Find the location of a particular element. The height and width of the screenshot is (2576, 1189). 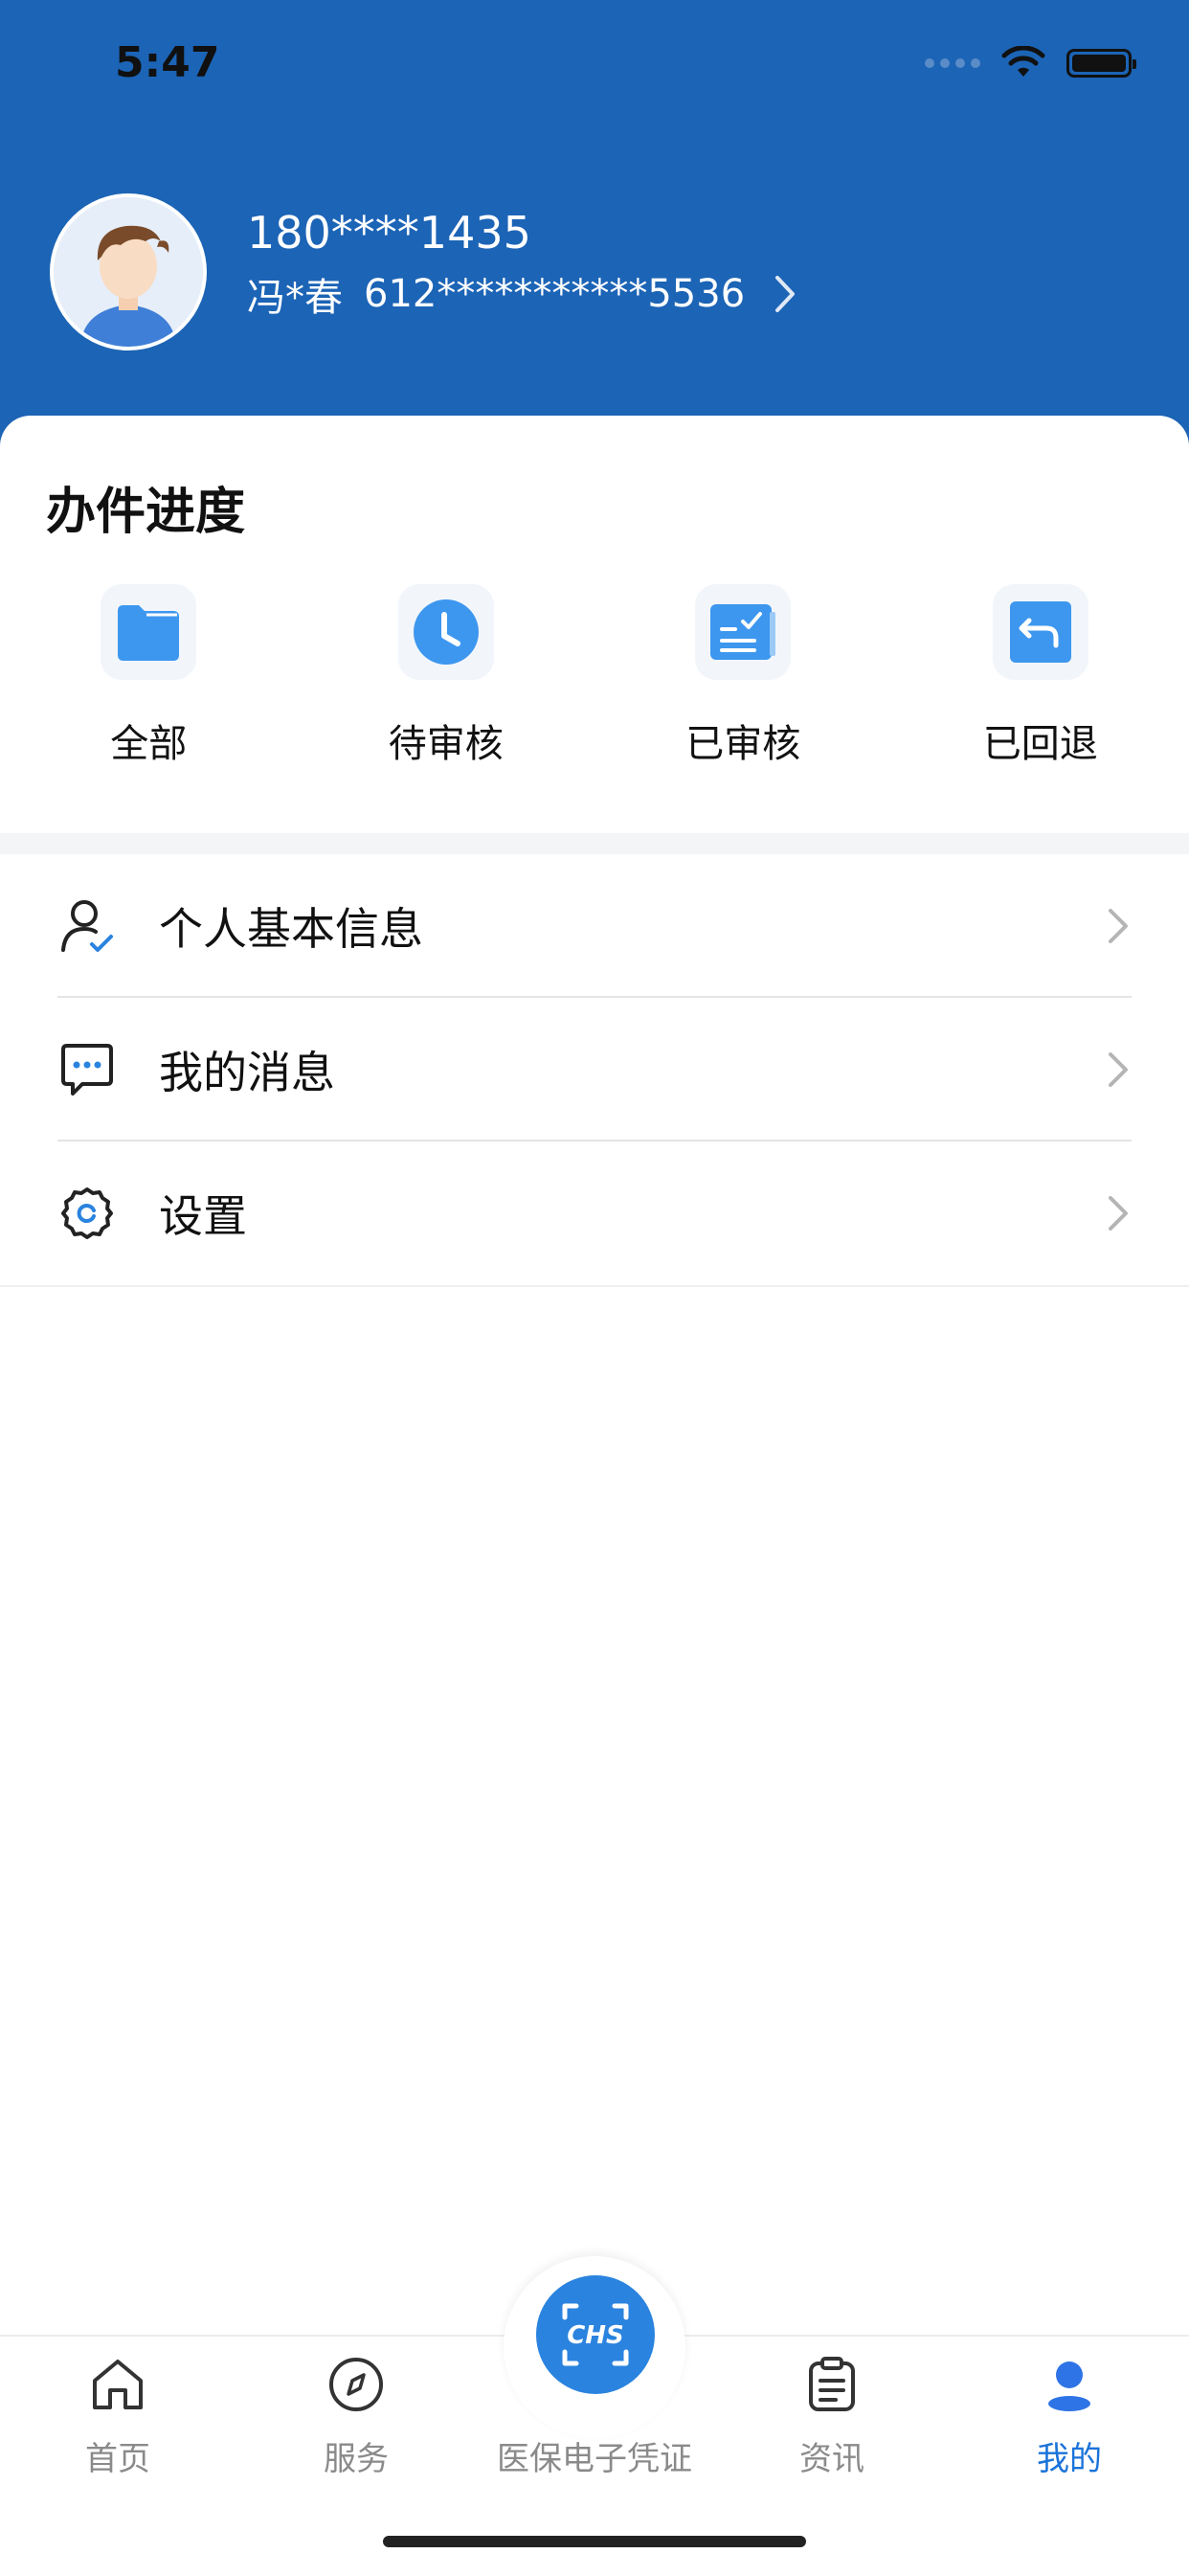

menu-item-label: 设置 is located at coordinates (203, 1213).